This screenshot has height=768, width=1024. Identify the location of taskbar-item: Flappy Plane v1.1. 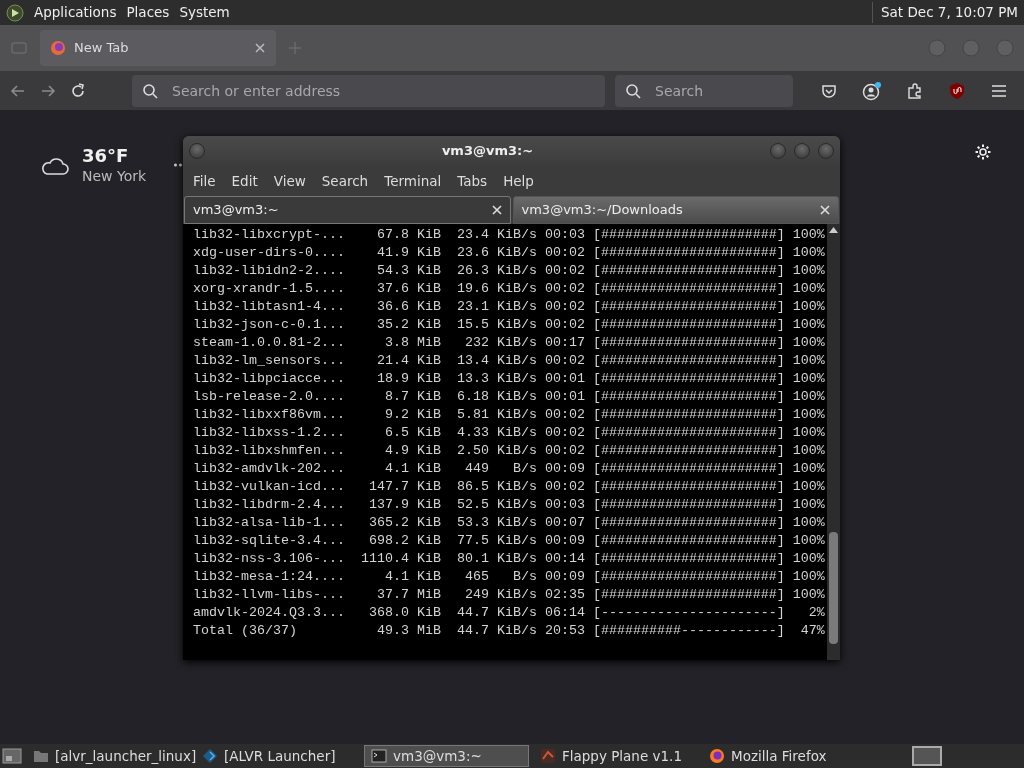
(615, 756).